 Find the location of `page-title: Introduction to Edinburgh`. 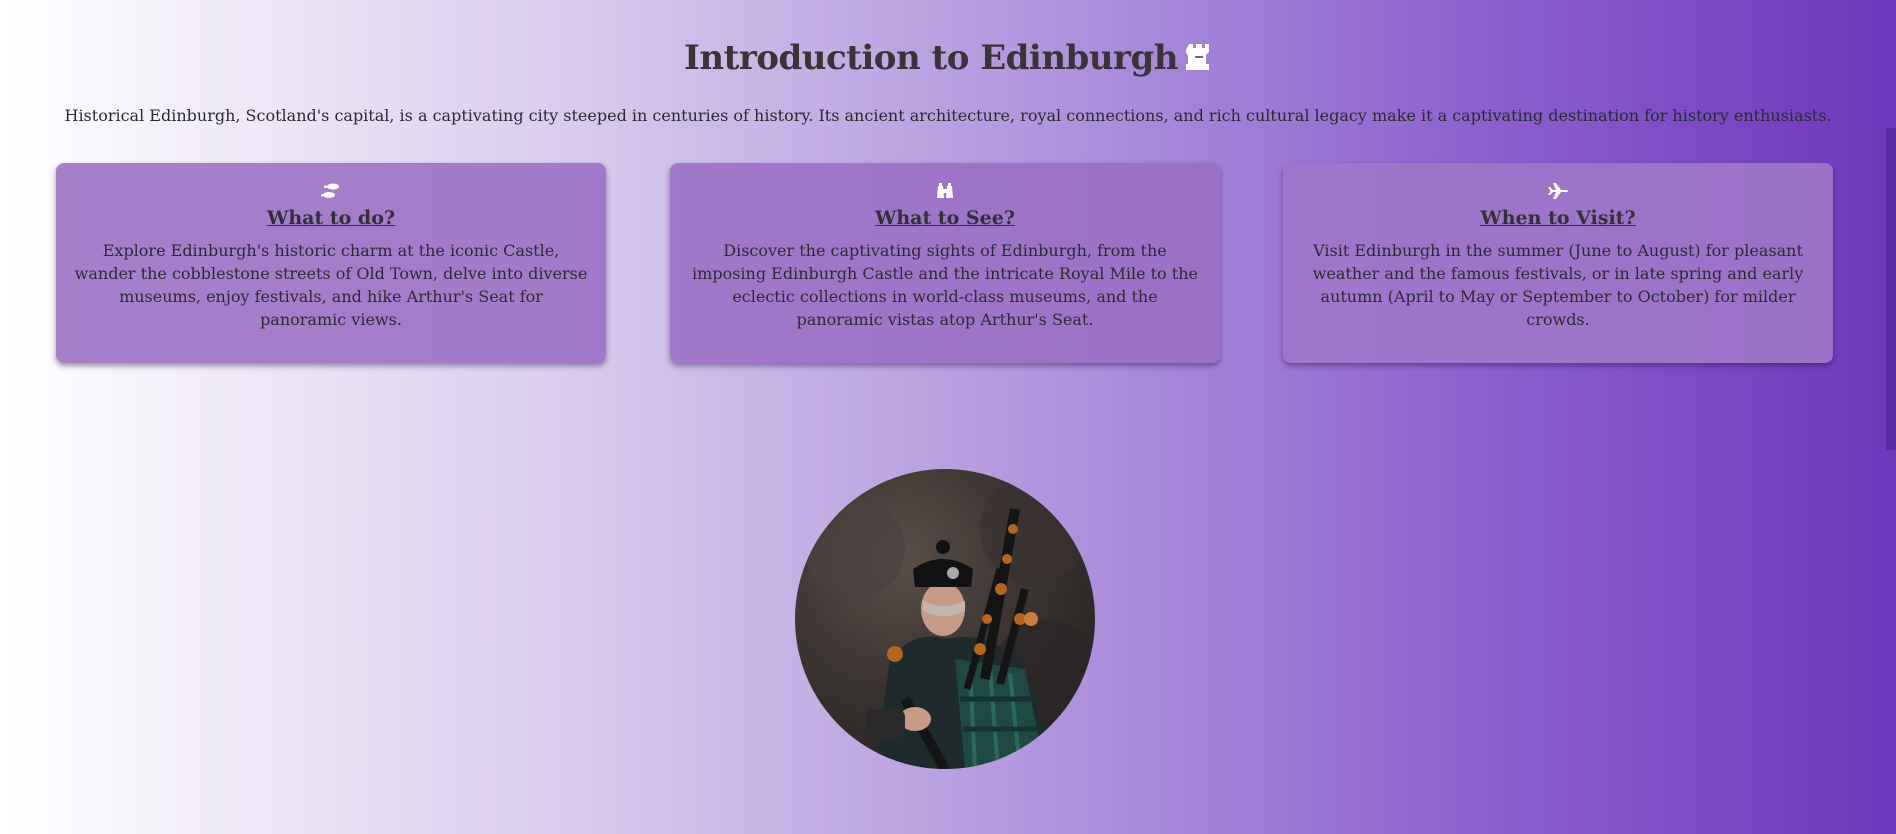

page-title: Introduction to Edinburgh is located at coordinates (948, 59).